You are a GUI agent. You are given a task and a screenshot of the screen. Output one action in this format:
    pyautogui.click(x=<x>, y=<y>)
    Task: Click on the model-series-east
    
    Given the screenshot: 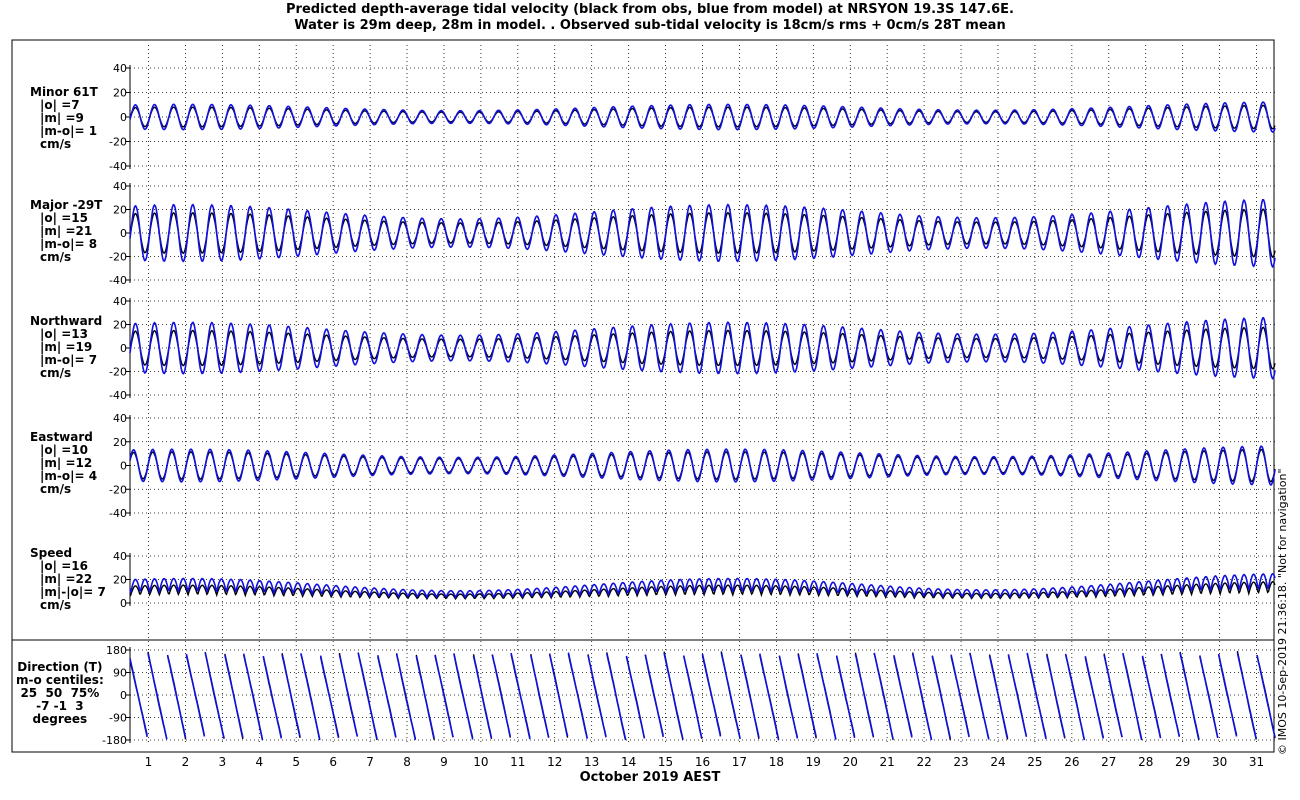 What is the action you would take?
    pyautogui.click(x=702, y=466)
    